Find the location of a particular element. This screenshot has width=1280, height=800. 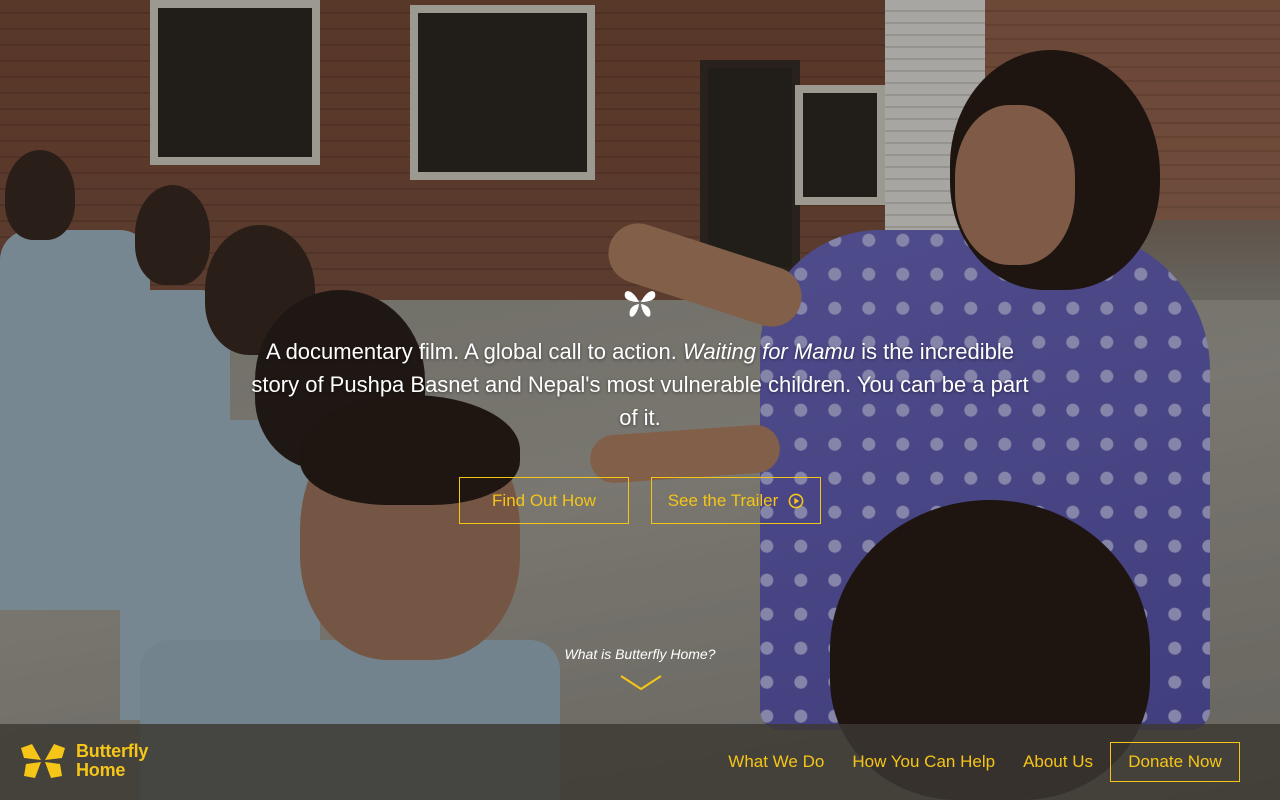

nav-about-us: About Us is located at coordinates (1058, 762).